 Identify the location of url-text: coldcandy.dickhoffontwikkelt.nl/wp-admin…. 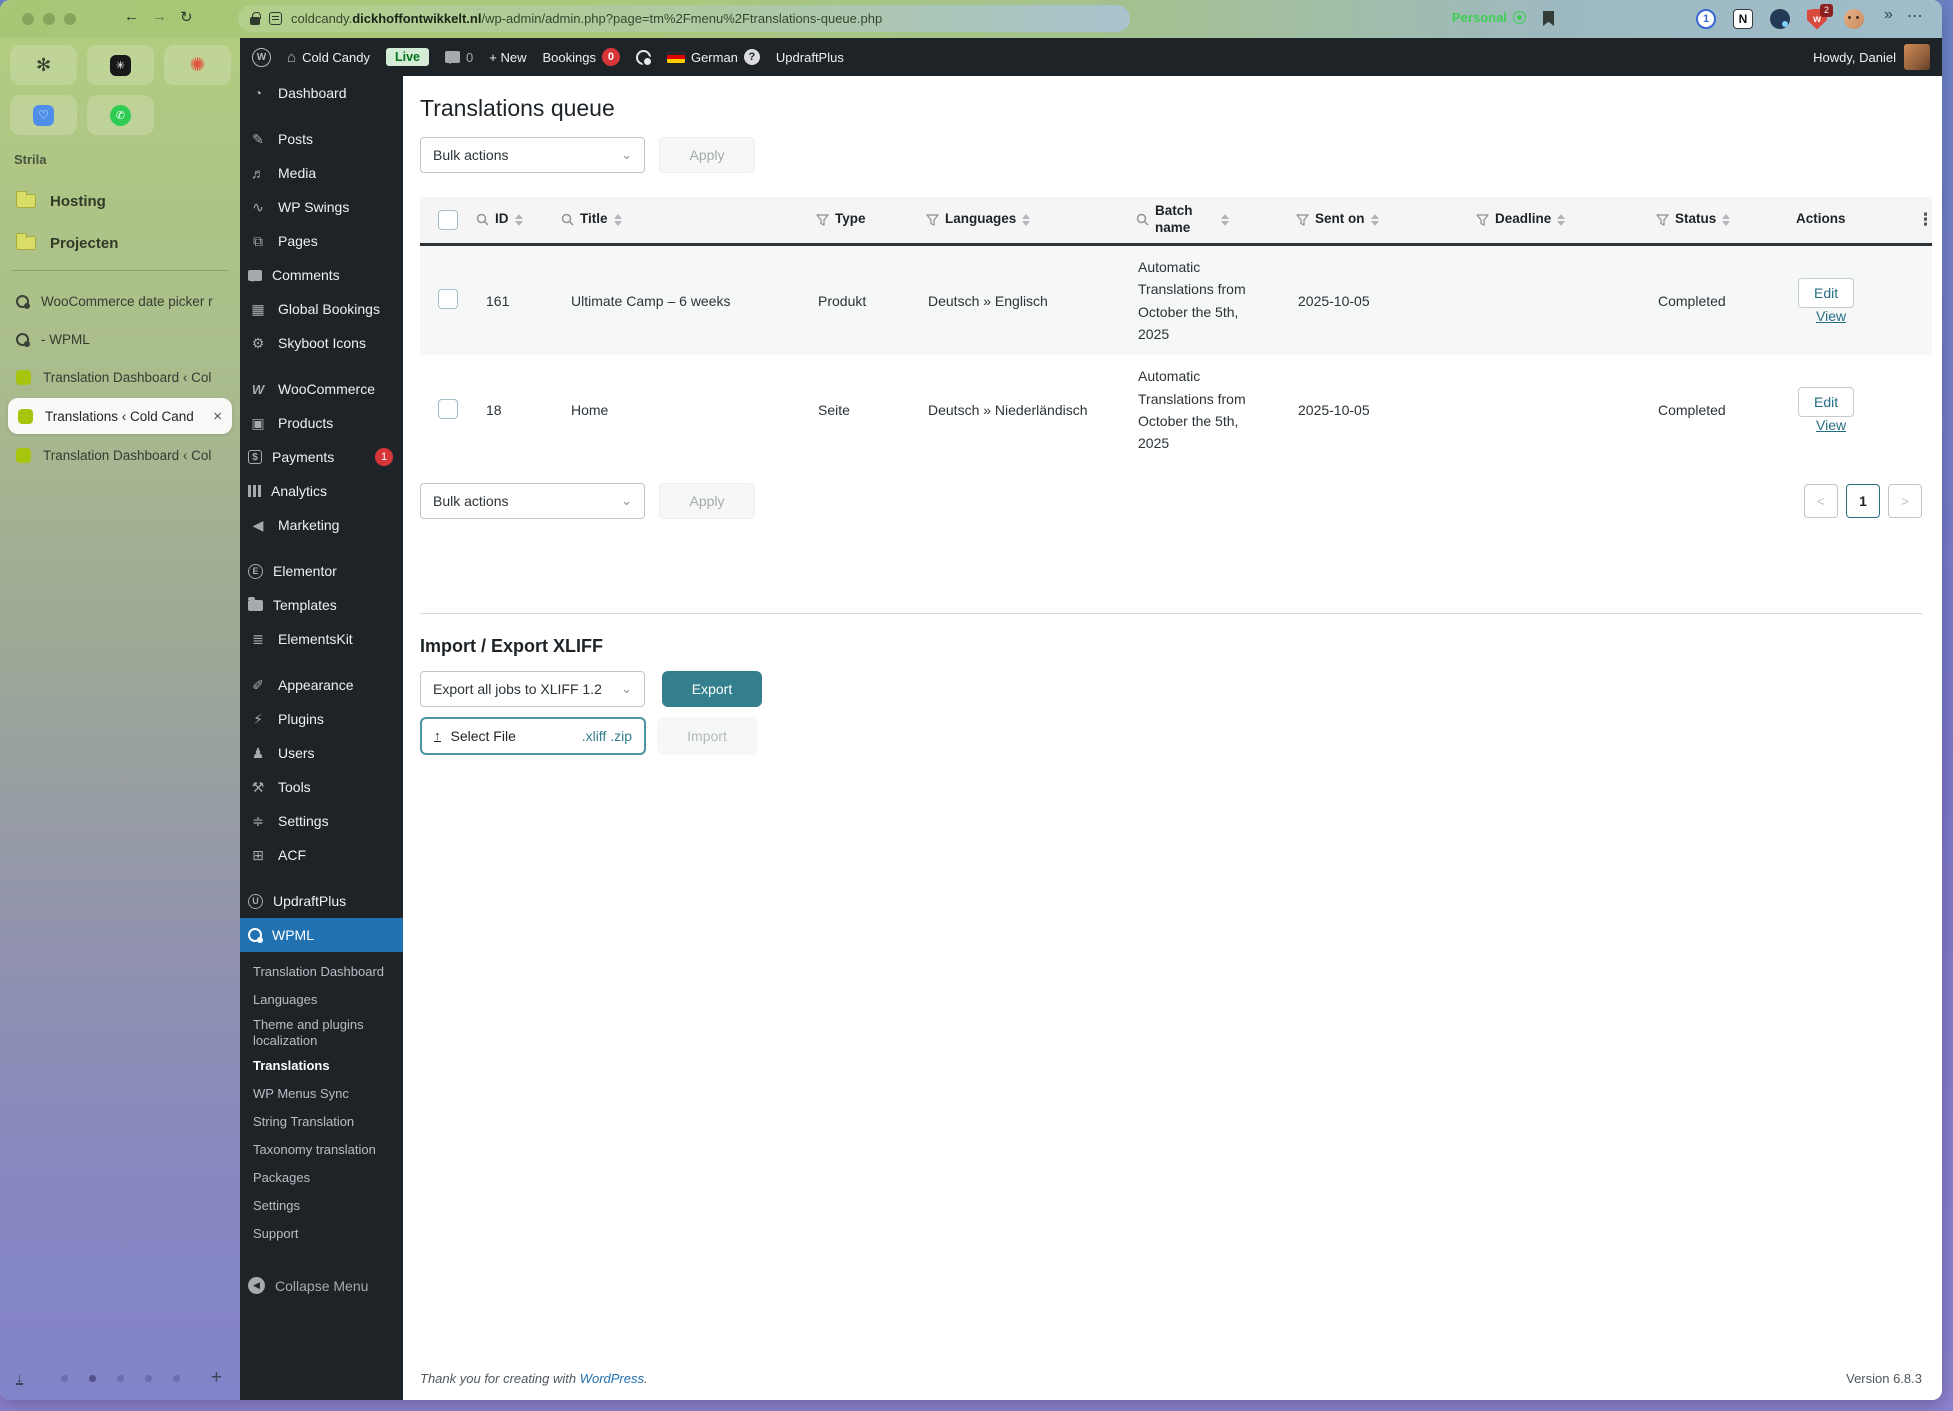
(586, 18).